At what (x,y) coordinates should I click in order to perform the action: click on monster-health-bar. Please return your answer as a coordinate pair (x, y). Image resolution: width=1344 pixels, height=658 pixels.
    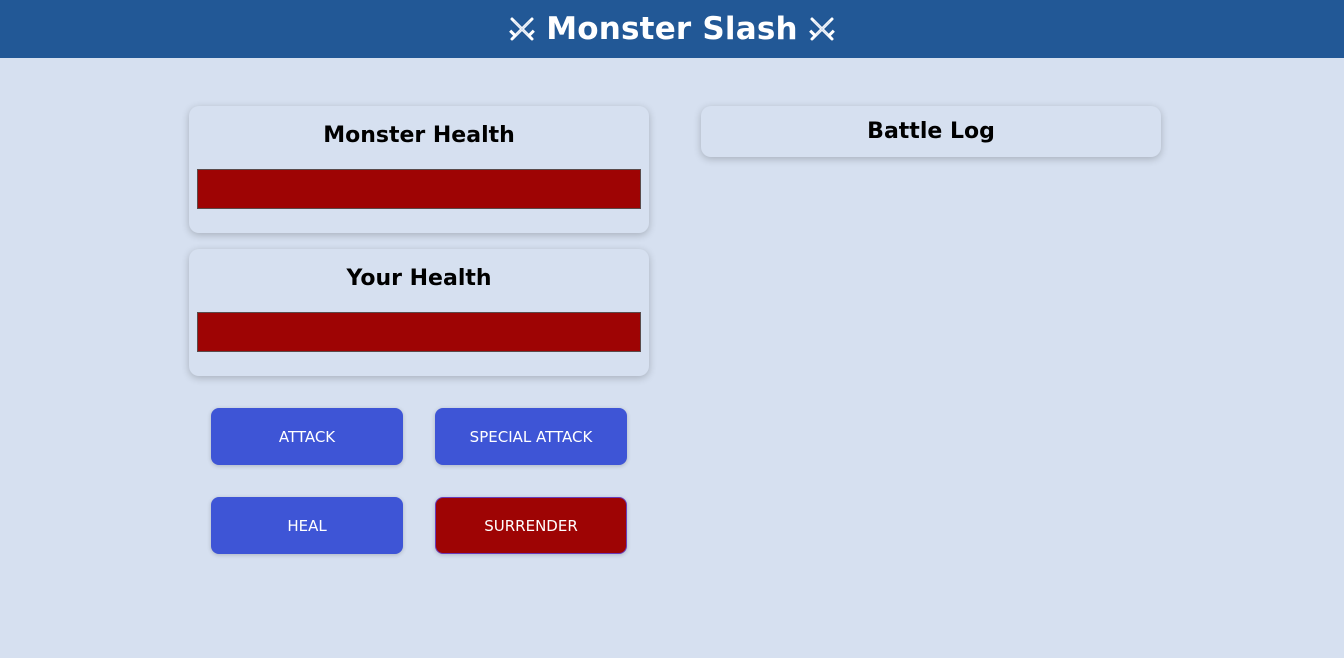
    Looking at the image, I should click on (419, 189).